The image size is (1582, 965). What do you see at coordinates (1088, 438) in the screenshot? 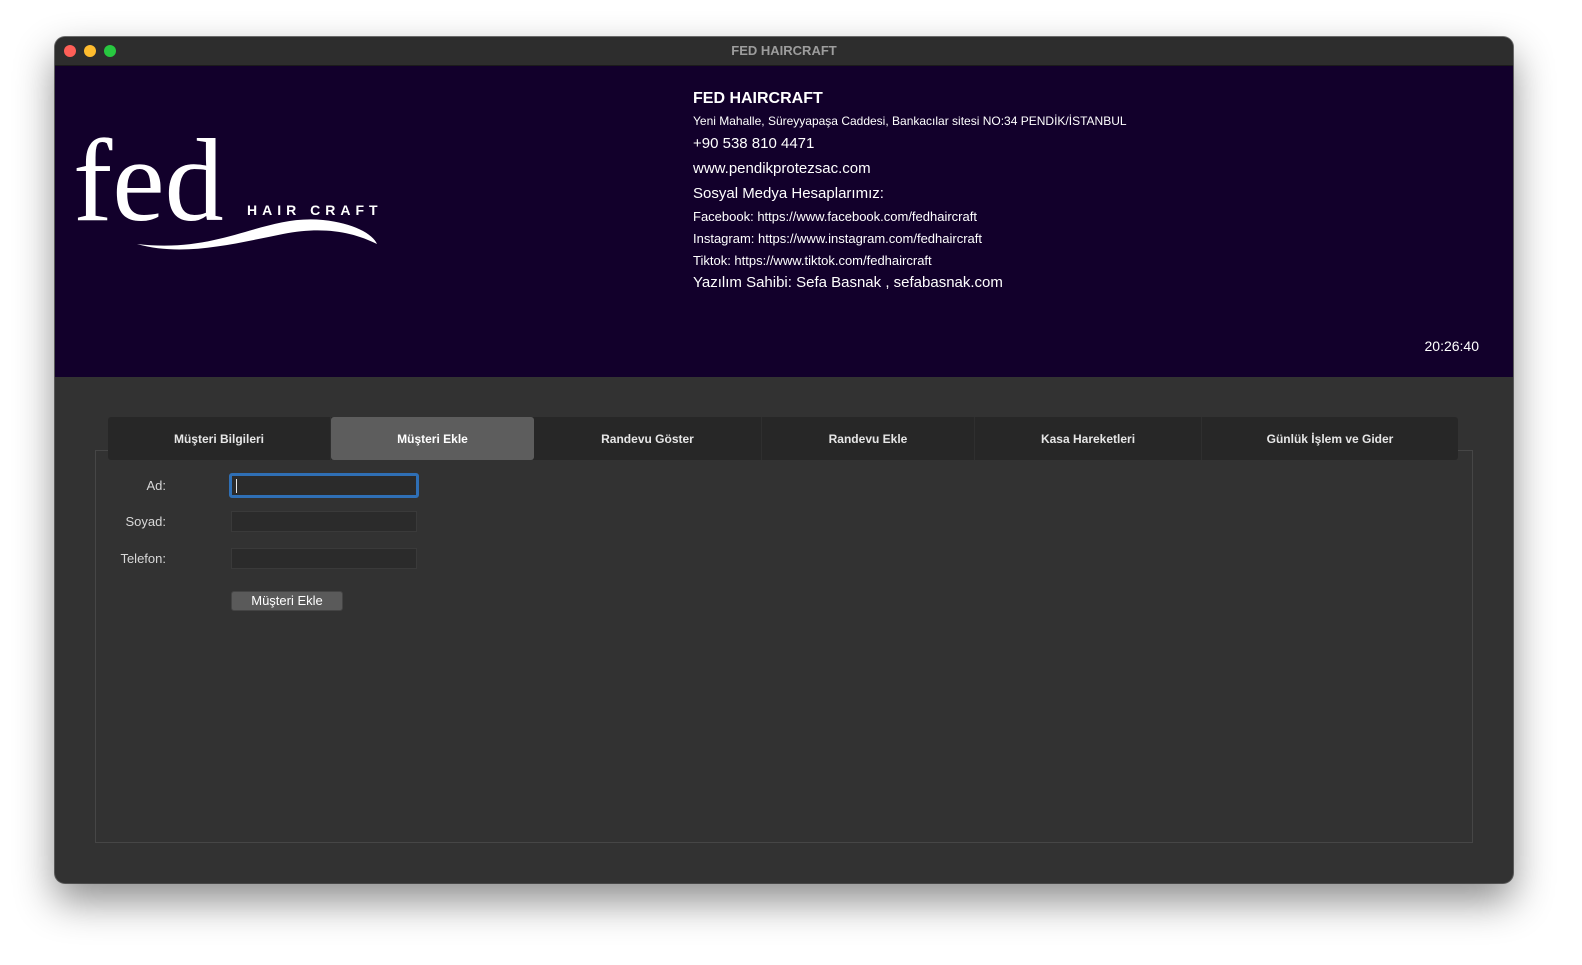
I see `tab-cash-movements: Kasa Hareketleri` at bounding box center [1088, 438].